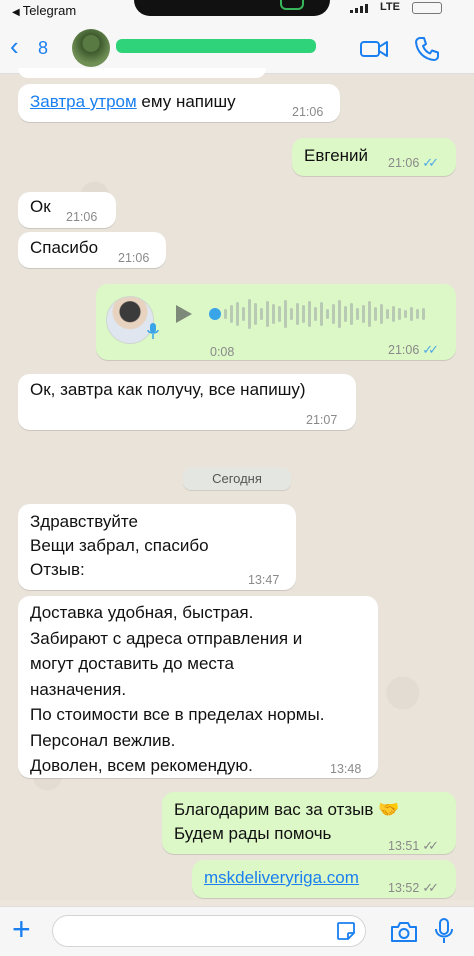 The width and height of the screenshot is (474, 956). I want to click on partial-message-bubble, so click(142, 73).